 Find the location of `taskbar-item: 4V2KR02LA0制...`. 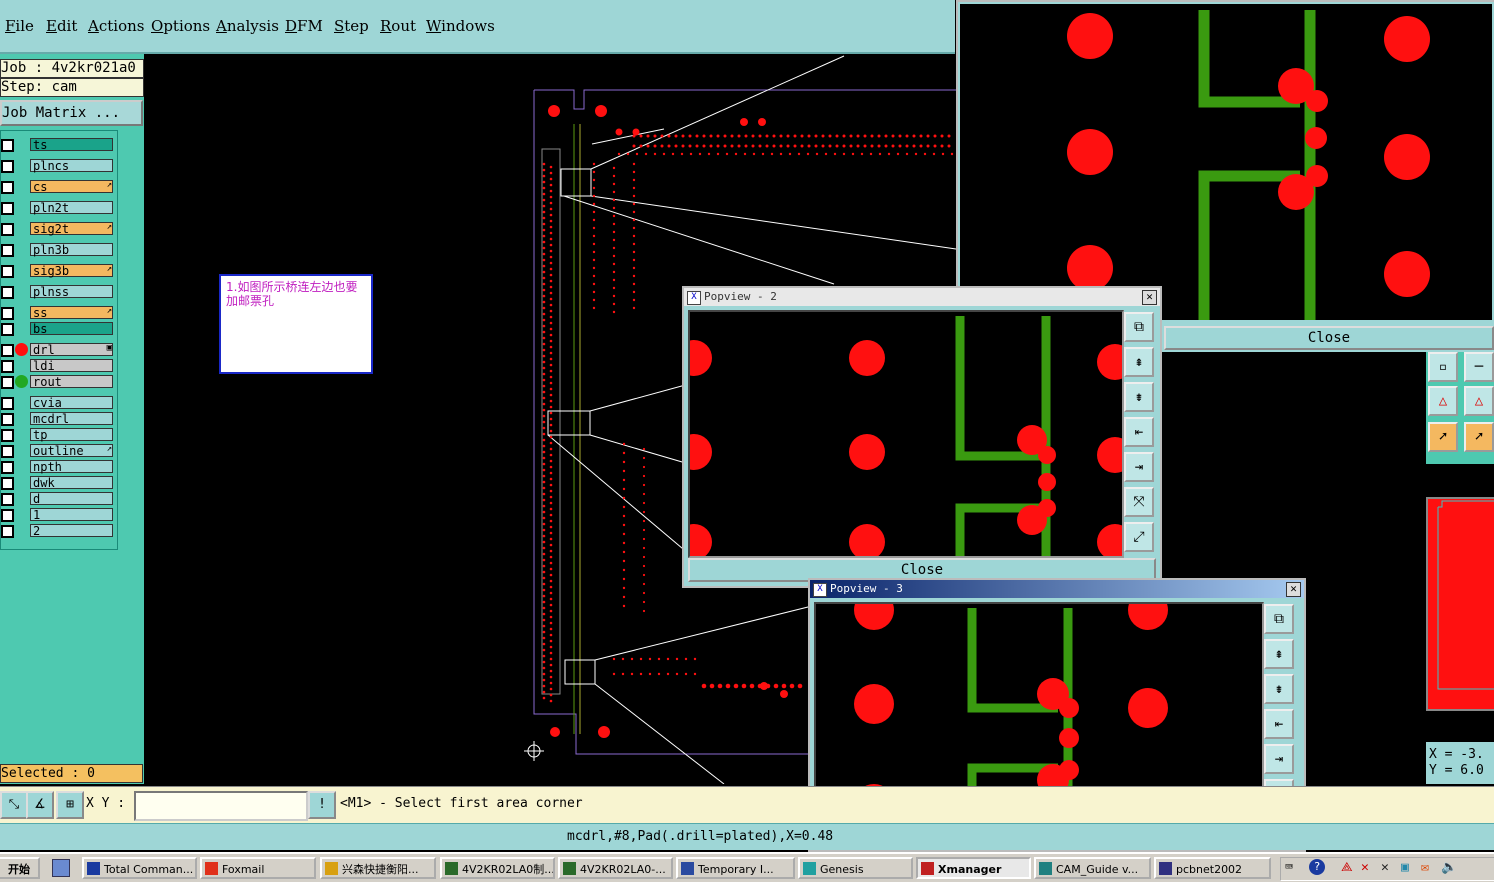

taskbar-item: 4V2KR02LA0制... is located at coordinates (497, 868).